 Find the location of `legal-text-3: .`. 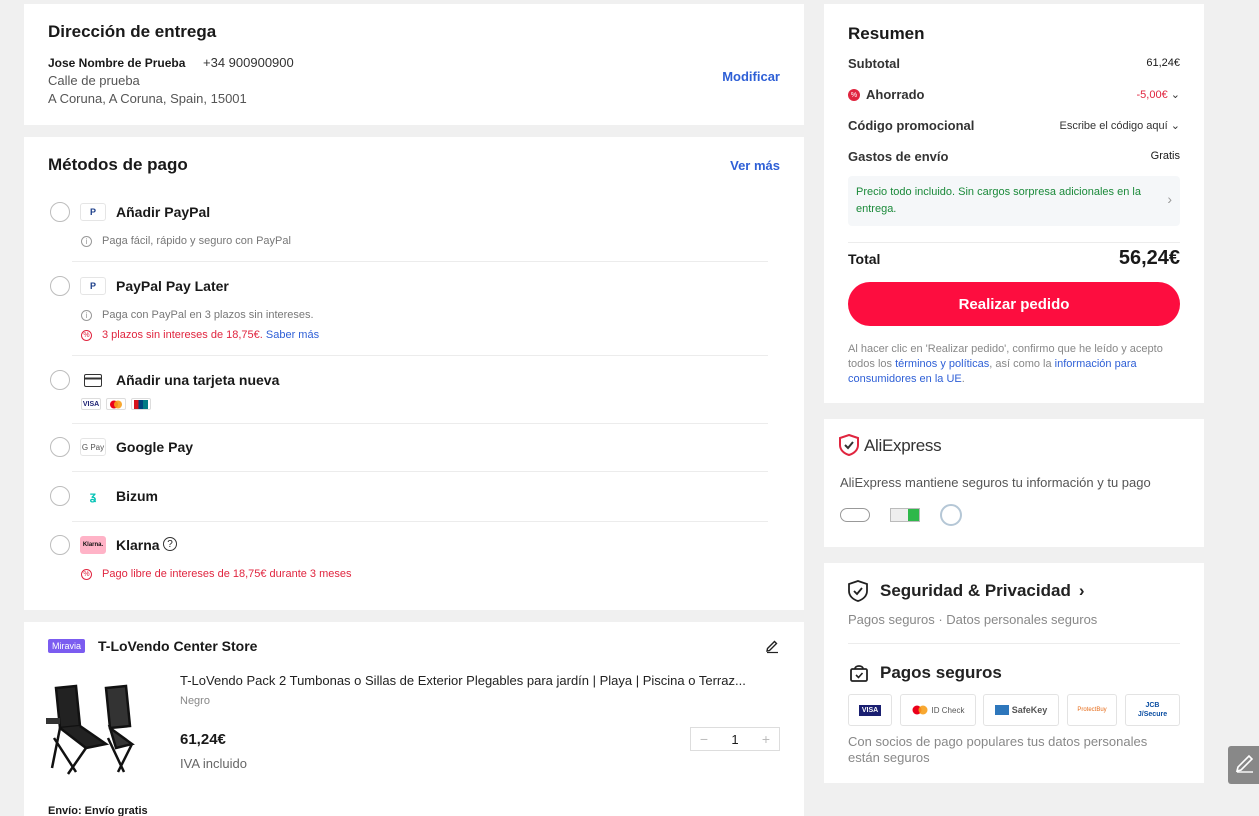

legal-text-3: . is located at coordinates (963, 379).